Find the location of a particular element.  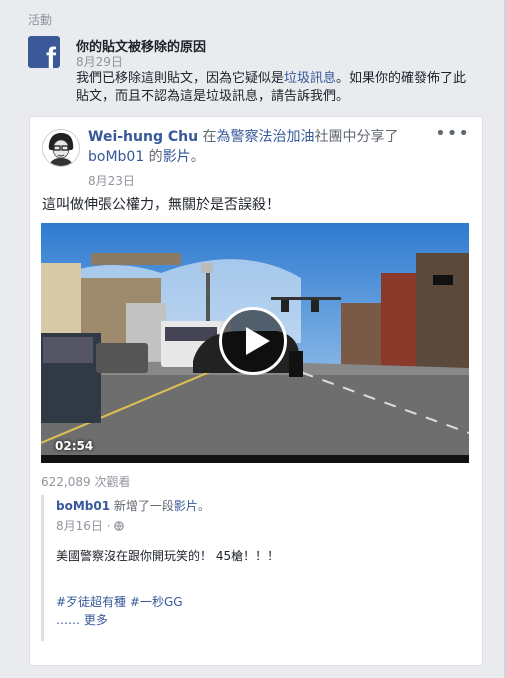

avatar is located at coordinates (61, 148).